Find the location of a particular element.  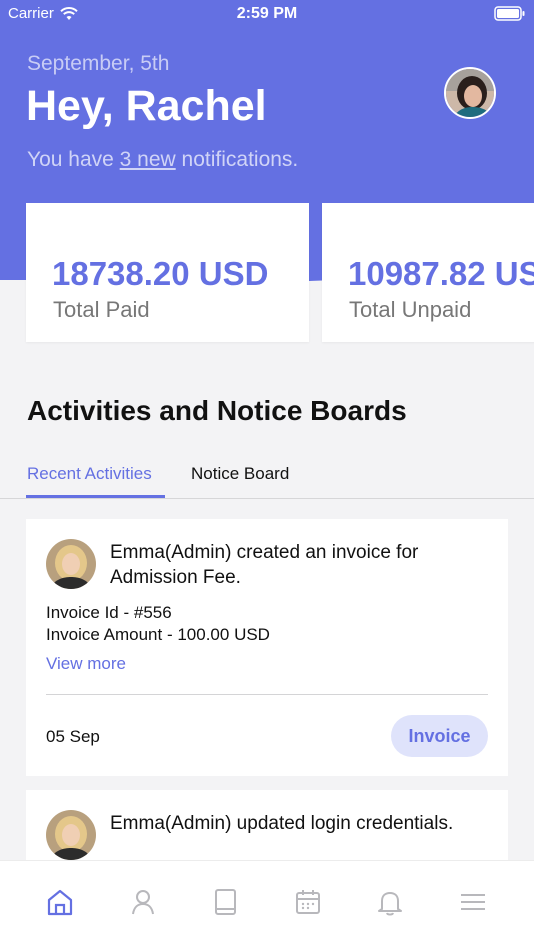

profile-icon is located at coordinates (143, 902).